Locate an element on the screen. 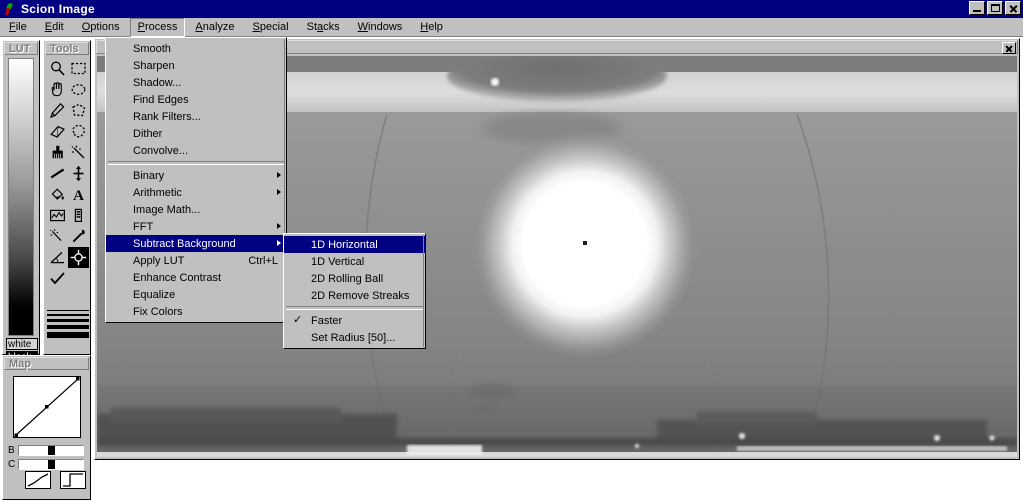 Image resolution: width=1023 pixels, height=503 pixels. menu-item-fft: FFT is located at coordinates (196, 226).